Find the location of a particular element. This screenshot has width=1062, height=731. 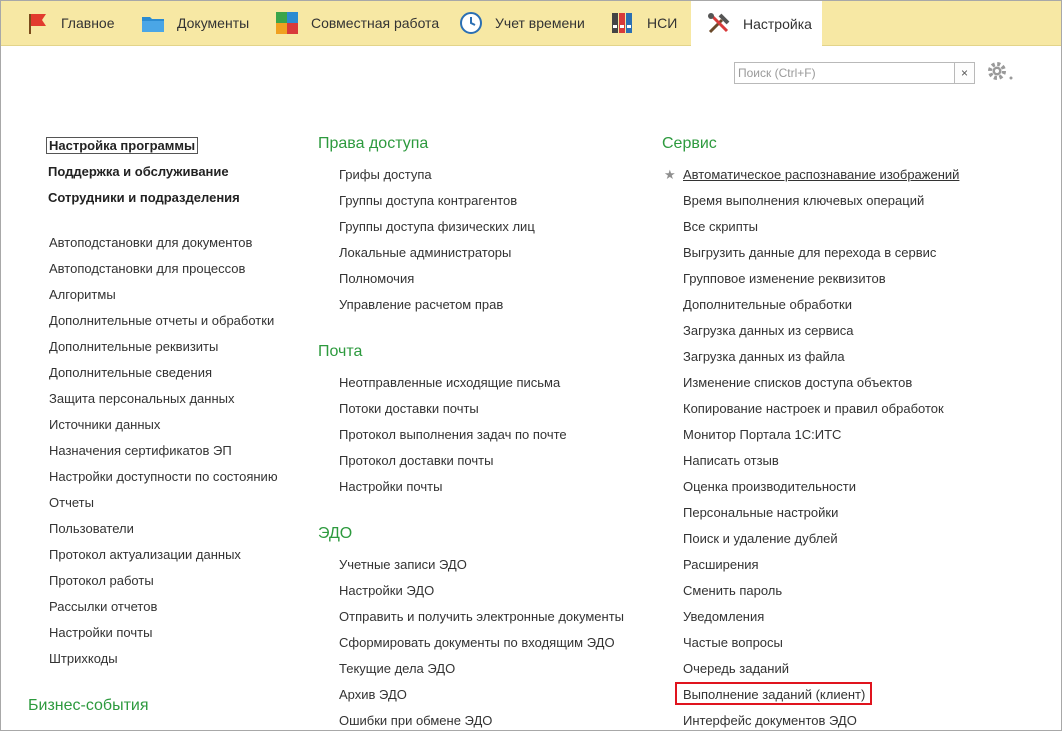

section-title-edo: ЭДО is located at coordinates (335, 533).